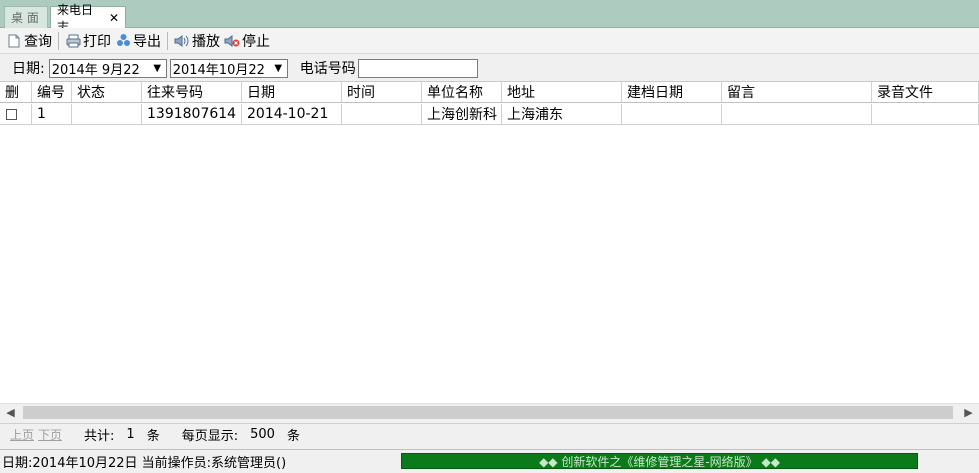 The width and height of the screenshot is (979, 473). Describe the element at coordinates (114, 18) in the screenshot. I see `close-icon: ✕` at that location.